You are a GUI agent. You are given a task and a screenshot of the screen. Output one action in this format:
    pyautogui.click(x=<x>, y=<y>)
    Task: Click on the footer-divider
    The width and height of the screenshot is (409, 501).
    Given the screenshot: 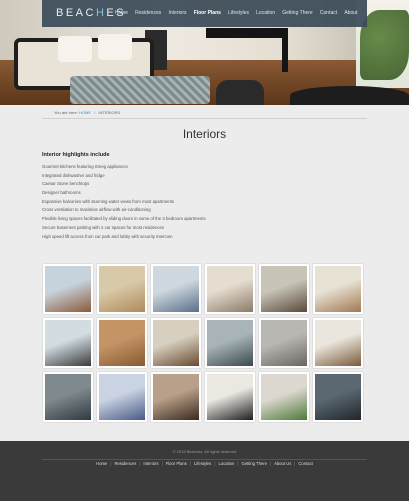 What is the action you would take?
    pyautogui.click(x=204, y=459)
    